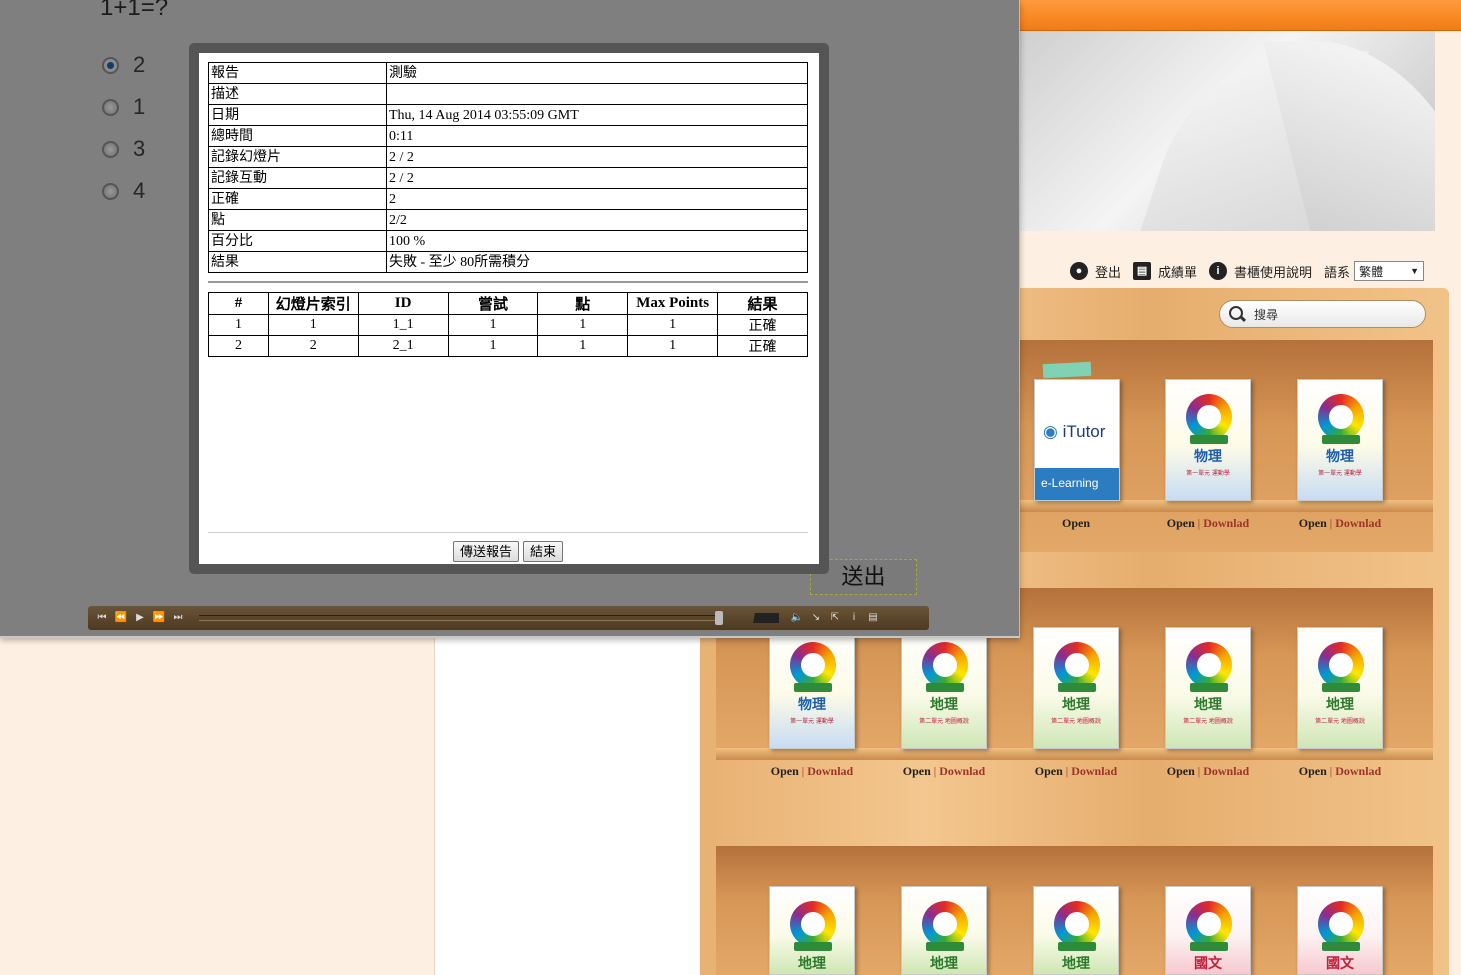  I want to click on column-header: 點, so click(583, 303).